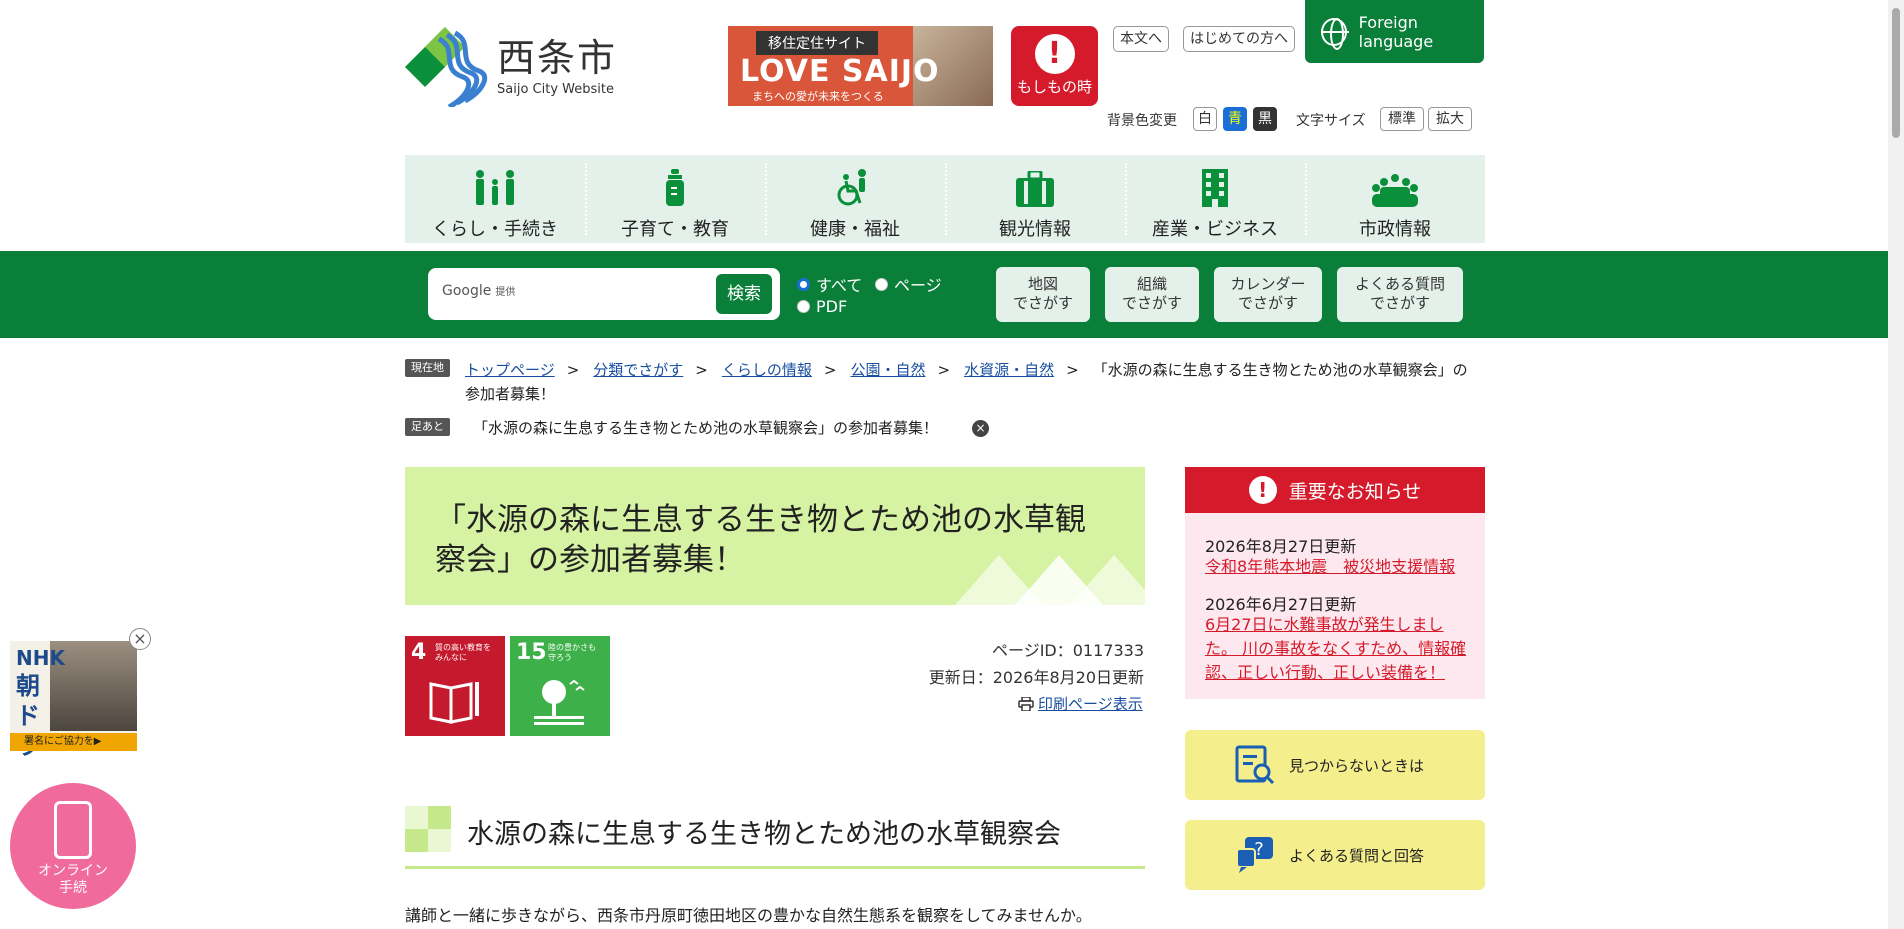 This screenshot has width=1904, height=929. I want to click on bg-blue-button: 青, so click(1235, 119).